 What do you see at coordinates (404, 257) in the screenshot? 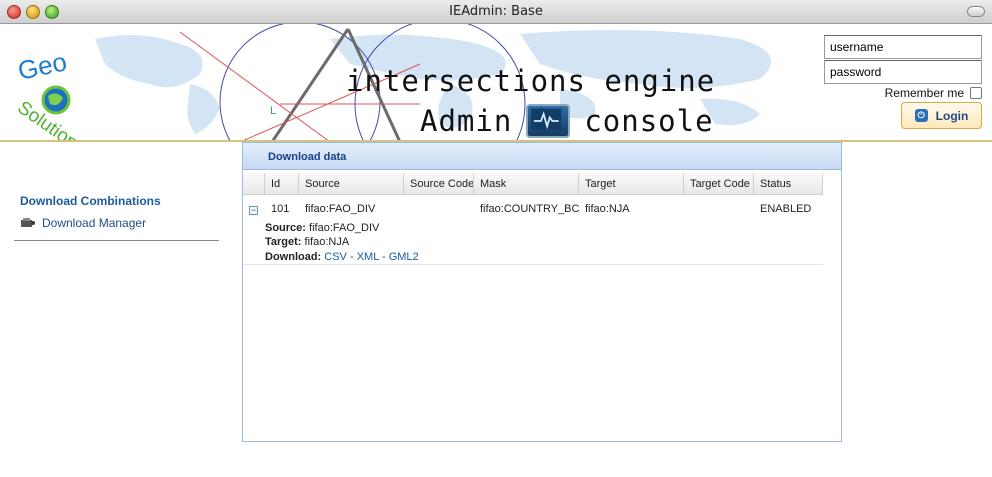
I see `download-gml2-link: GML2` at bounding box center [404, 257].